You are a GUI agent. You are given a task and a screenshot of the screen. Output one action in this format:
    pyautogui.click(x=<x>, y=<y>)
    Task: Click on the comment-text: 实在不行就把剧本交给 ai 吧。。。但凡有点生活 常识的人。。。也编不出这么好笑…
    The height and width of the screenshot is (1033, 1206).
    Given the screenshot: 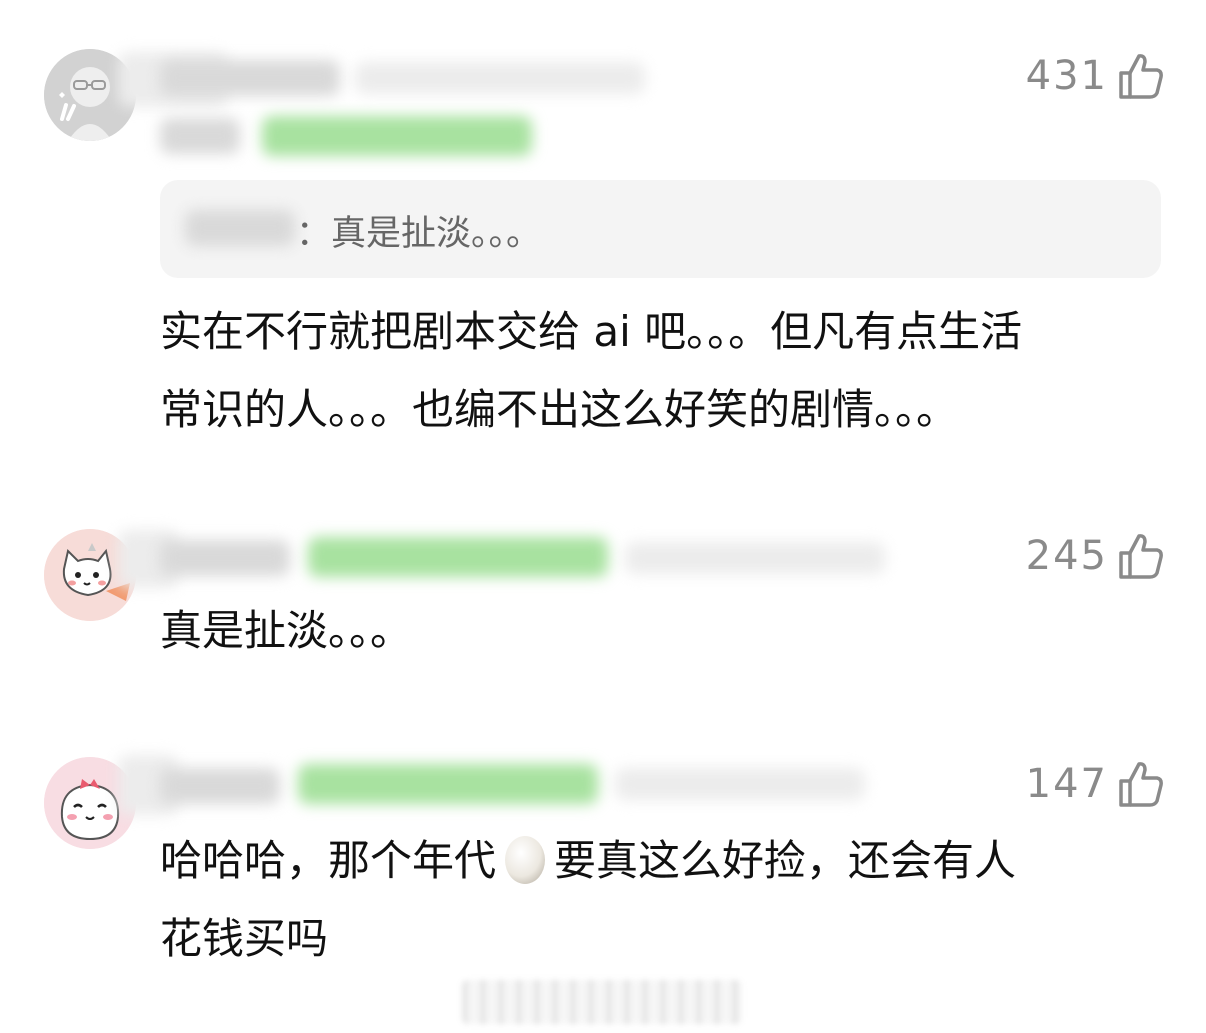 What is the action you would take?
    pyautogui.click(x=591, y=371)
    